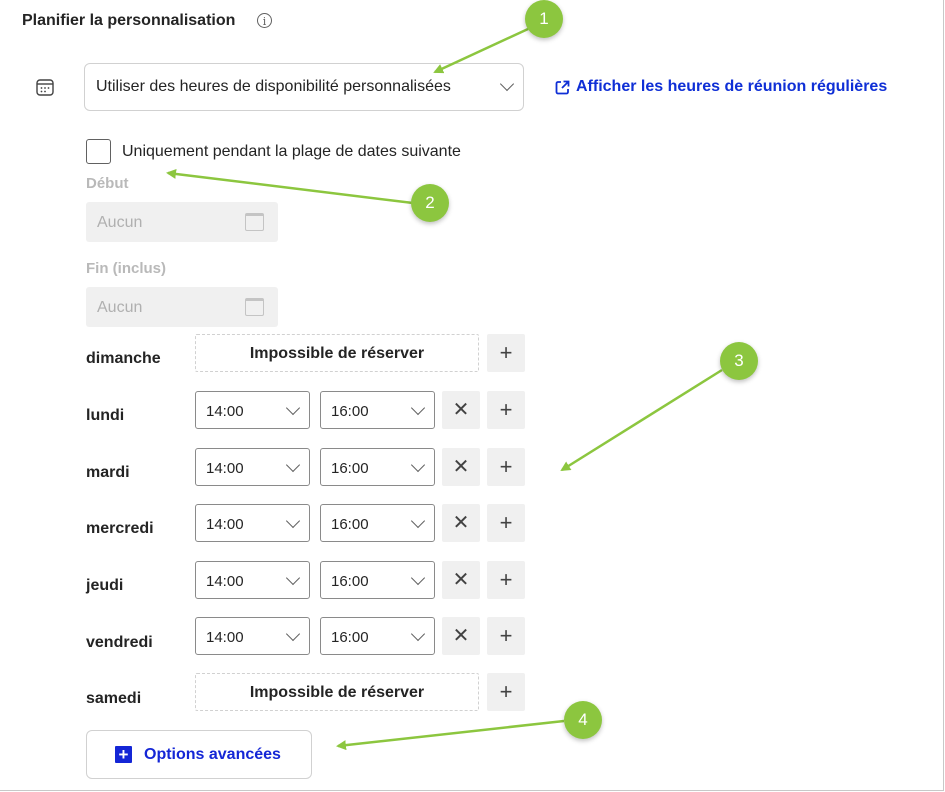  I want to click on annotation-badge: 1, so click(544, 19).